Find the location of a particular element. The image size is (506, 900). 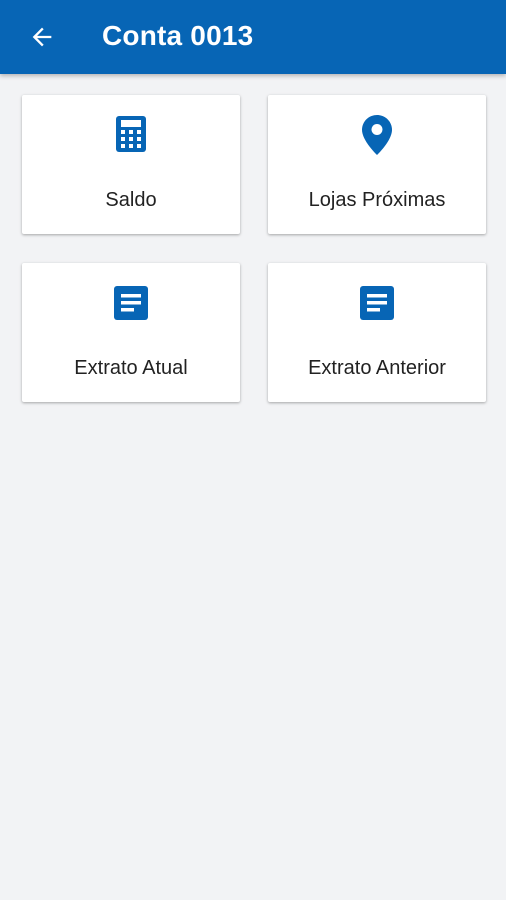

menu-card-extrato-anterior: Extrato Anterior is located at coordinates (377, 332).